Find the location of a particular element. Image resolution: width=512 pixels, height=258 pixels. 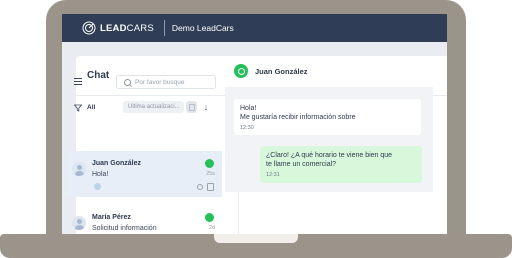

document-icon is located at coordinates (210, 187).